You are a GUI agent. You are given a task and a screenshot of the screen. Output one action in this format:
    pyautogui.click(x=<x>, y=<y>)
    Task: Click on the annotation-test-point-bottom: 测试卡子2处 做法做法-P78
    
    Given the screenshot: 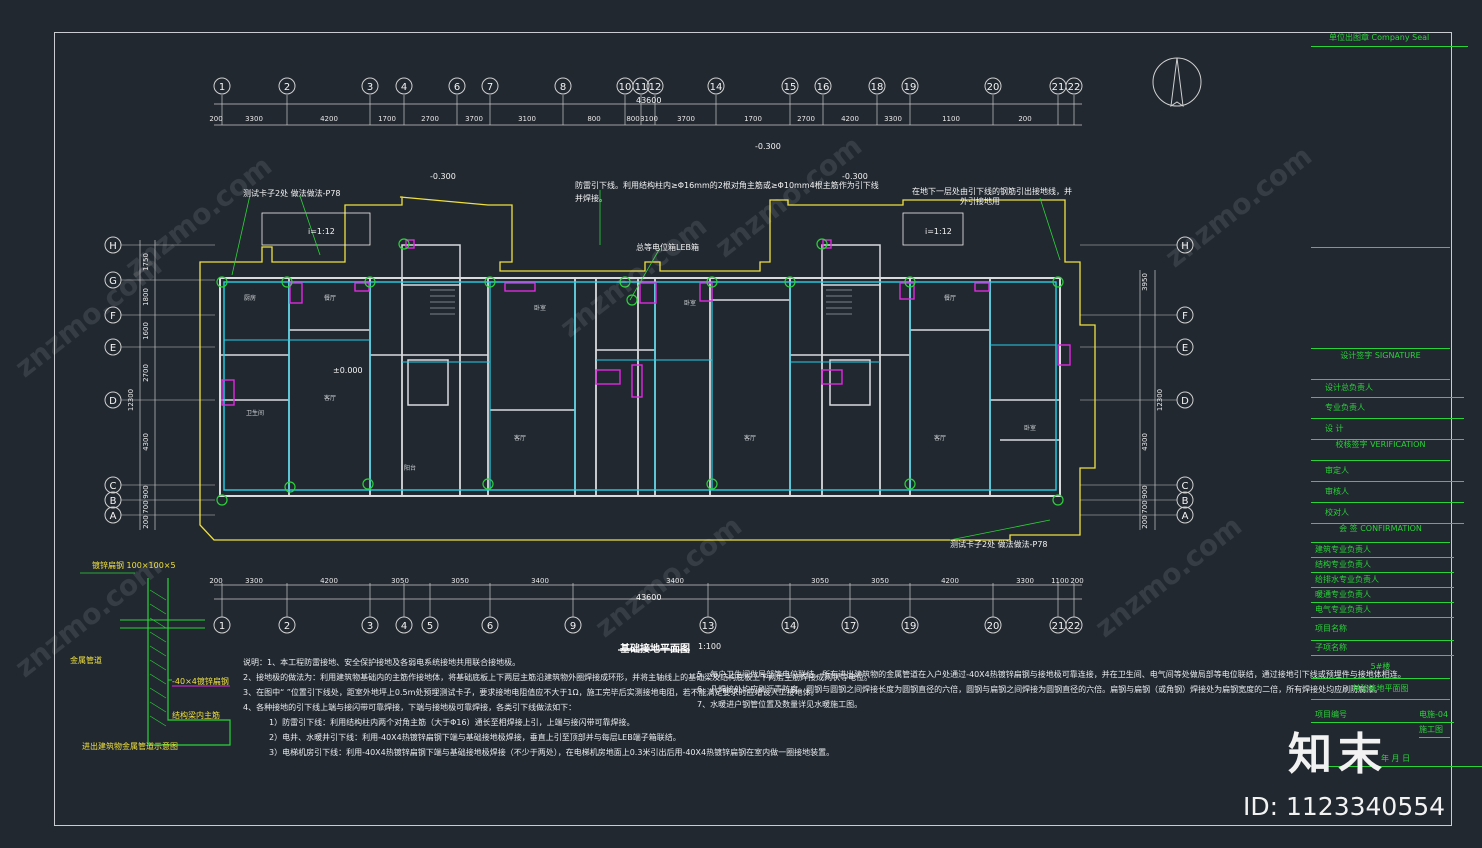 What is the action you would take?
    pyautogui.click(x=999, y=544)
    